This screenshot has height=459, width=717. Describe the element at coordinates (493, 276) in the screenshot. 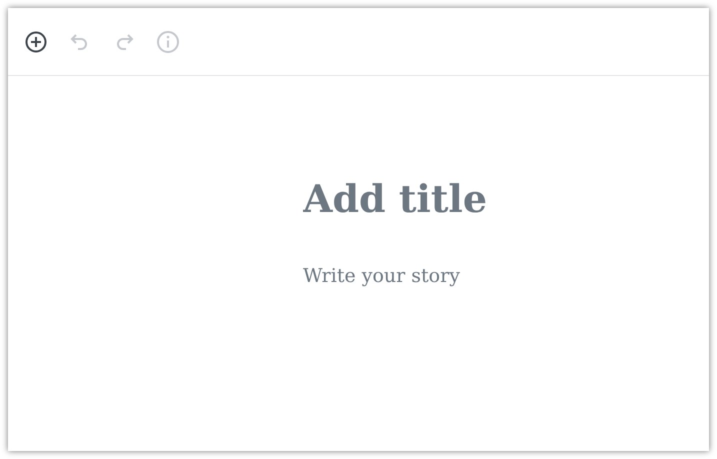

I see `story-field: Write your story` at that location.